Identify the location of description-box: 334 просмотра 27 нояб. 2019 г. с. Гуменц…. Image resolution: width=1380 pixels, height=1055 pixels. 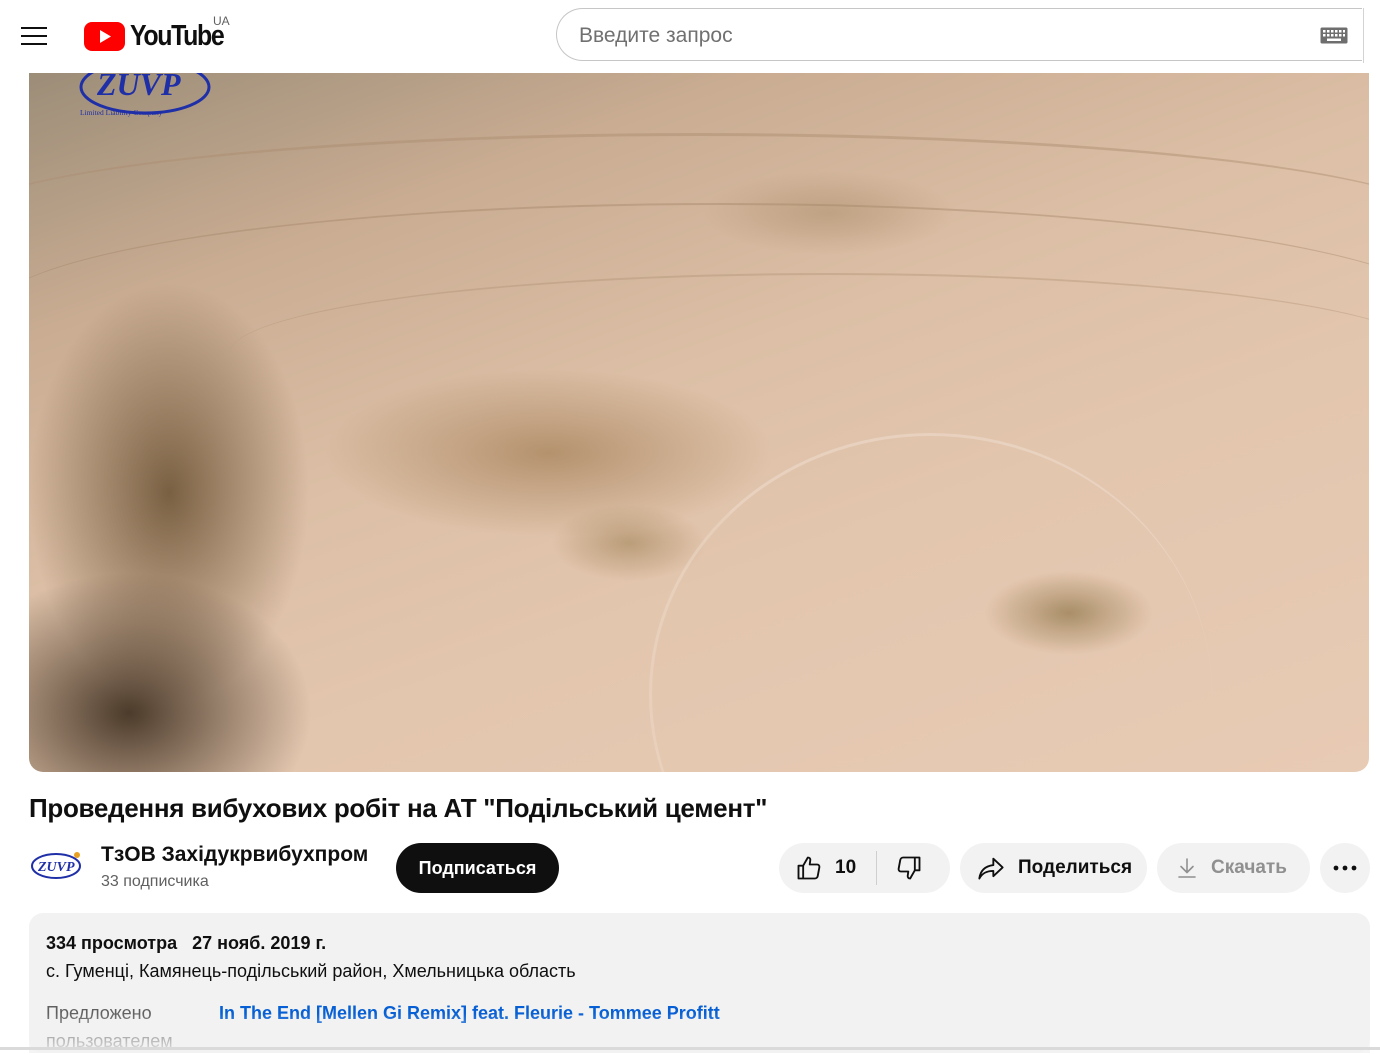
(699, 983).